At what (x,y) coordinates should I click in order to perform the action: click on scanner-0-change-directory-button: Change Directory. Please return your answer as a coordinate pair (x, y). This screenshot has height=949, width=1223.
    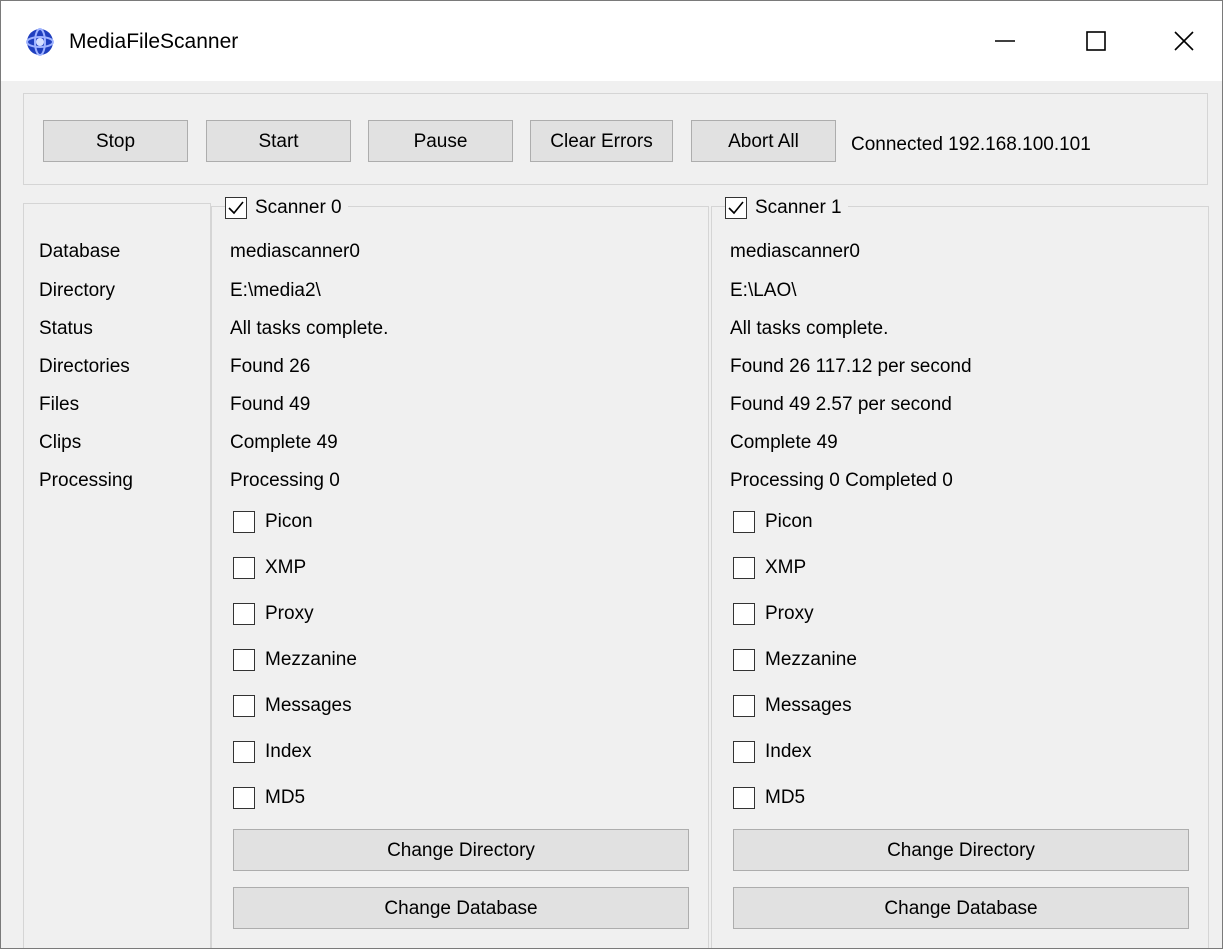
    Looking at the image, I should click on (461, 850).